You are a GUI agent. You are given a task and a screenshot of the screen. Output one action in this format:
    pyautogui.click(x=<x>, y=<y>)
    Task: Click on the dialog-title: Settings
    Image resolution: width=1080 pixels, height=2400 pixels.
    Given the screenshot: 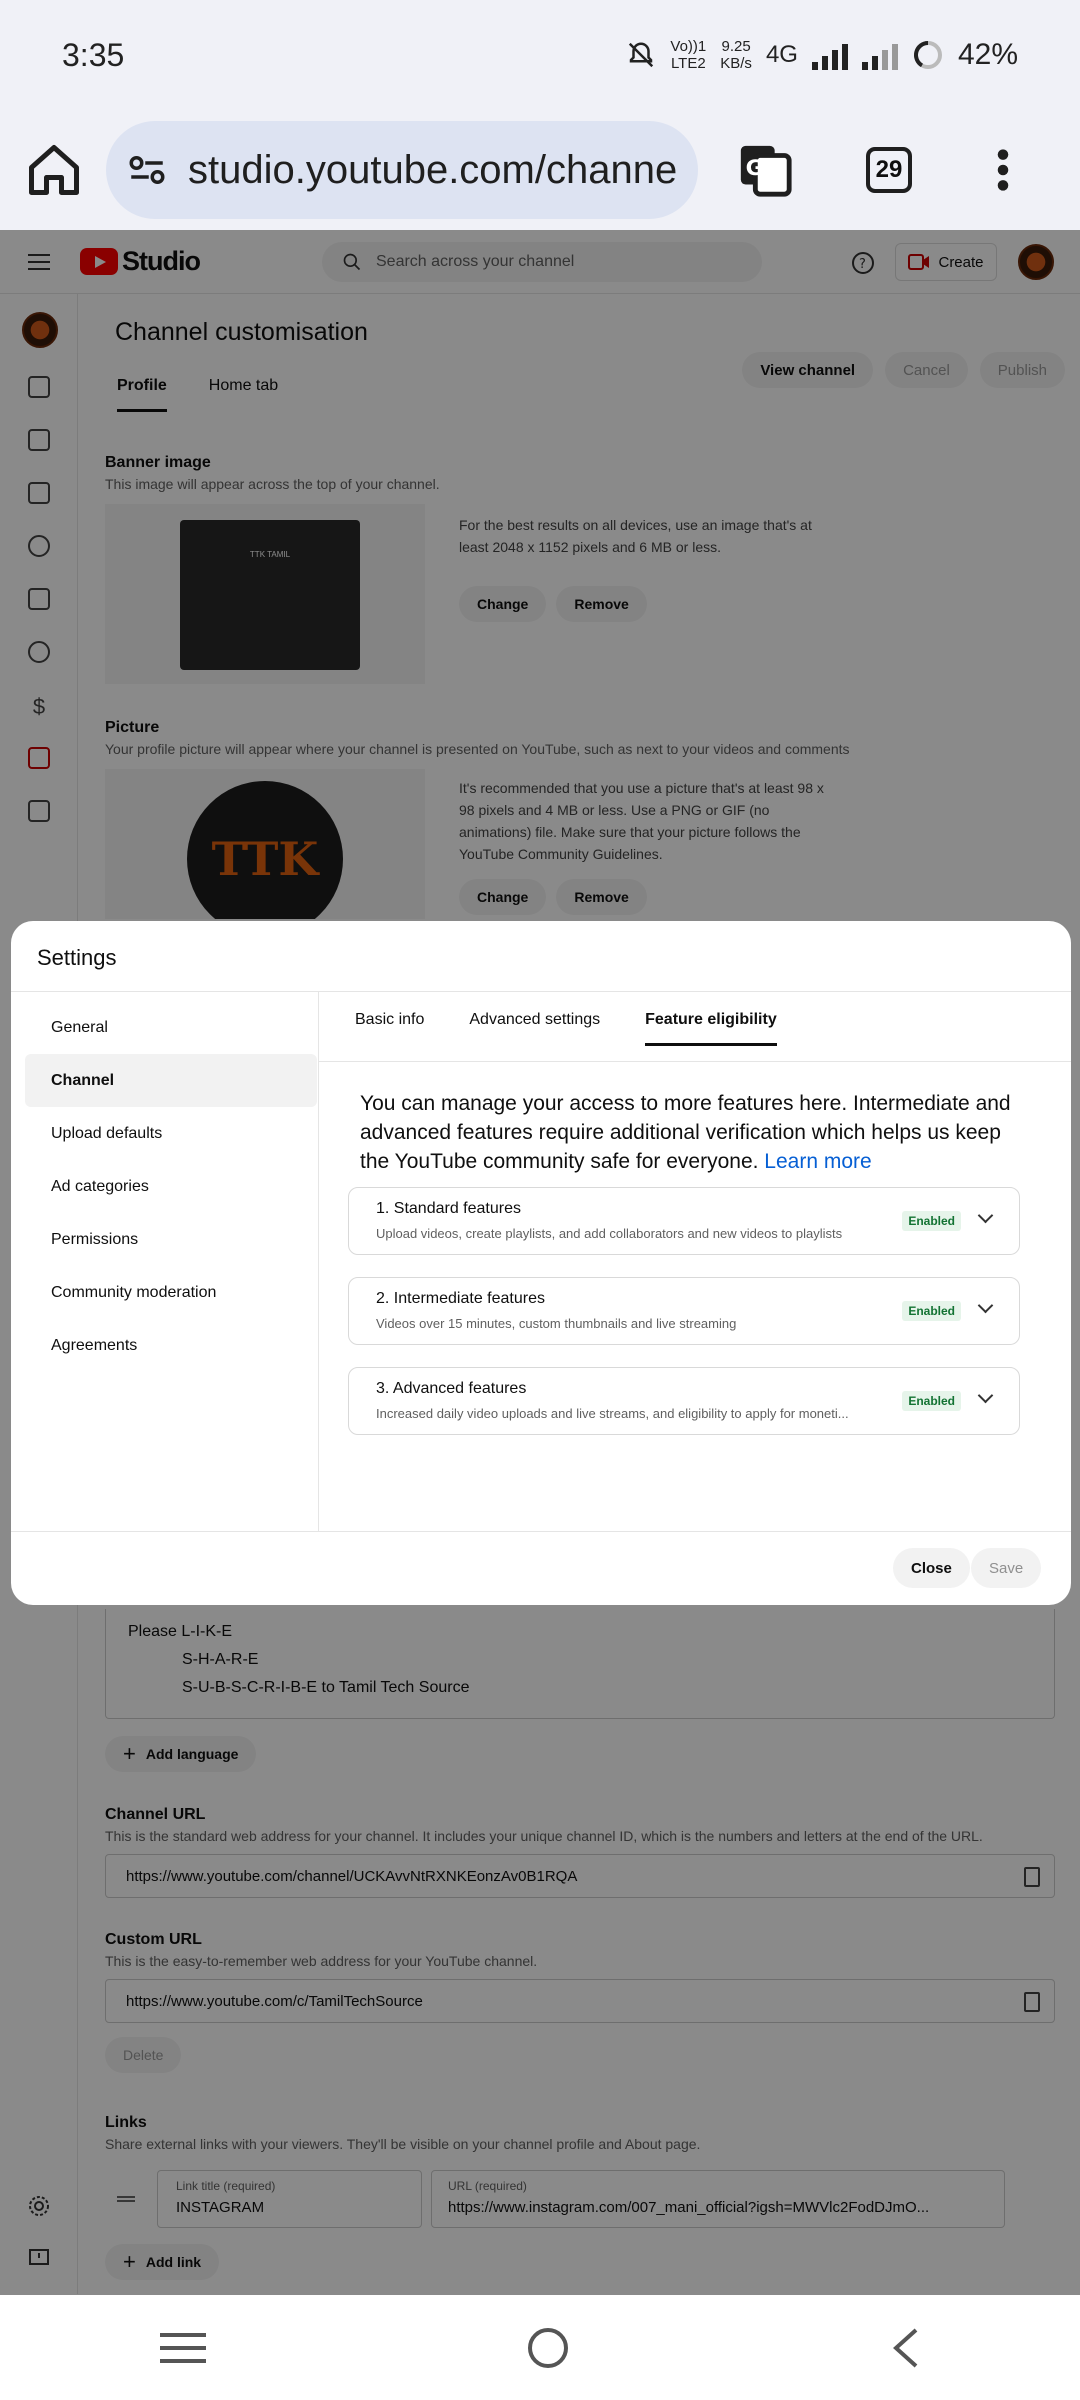 What is the action you would take?
    pyautogui.click(x=77, y=957)
    